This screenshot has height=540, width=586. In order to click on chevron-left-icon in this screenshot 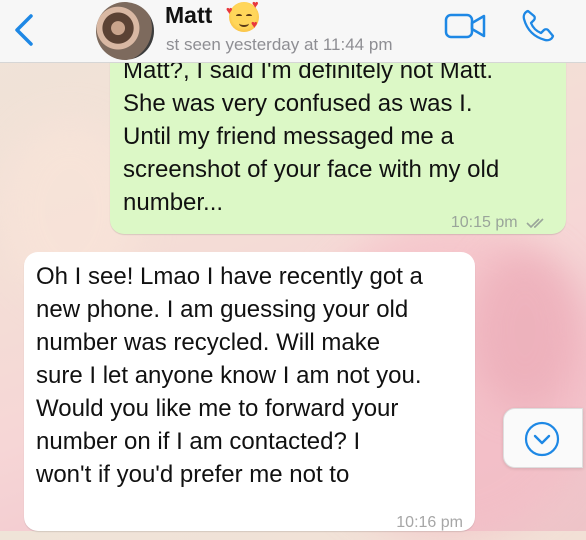, I will do `click(24, 30)`.